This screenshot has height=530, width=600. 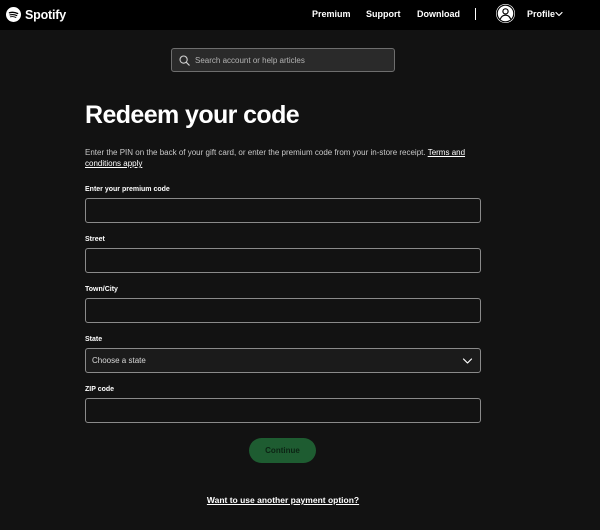 I want to click on spotify-logo: Spotify, so click(x=36, y=14).